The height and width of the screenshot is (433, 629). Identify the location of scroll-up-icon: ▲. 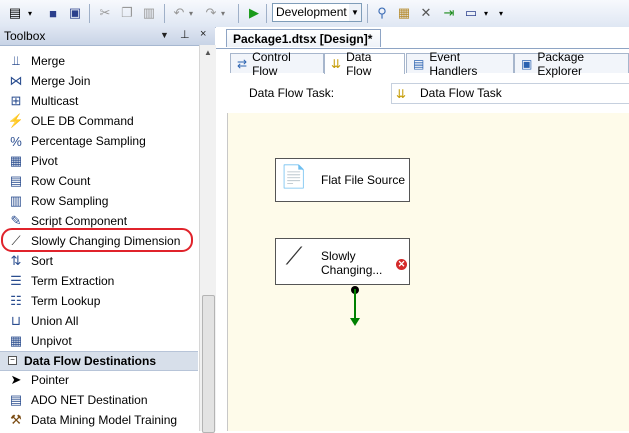
(208, 53).